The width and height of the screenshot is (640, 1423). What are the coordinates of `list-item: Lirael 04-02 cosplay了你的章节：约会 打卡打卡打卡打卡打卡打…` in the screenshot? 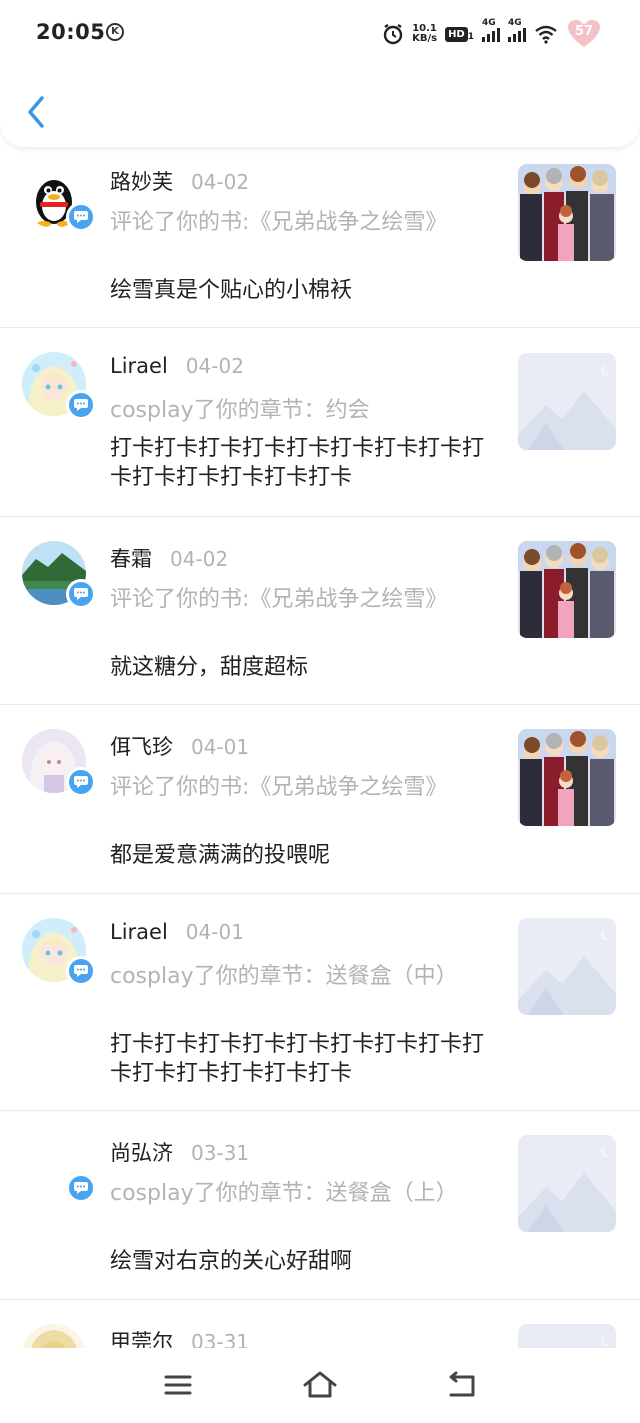 It's located at (320, 422).